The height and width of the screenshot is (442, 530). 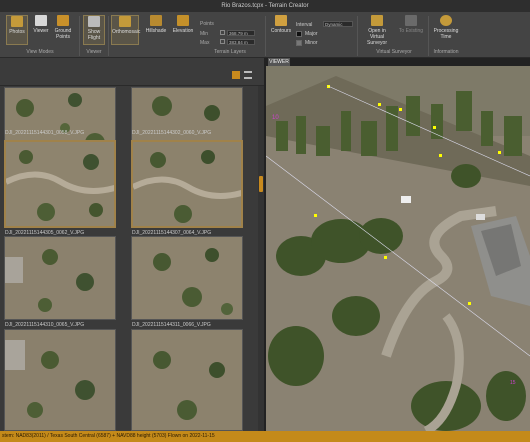 What do you see at coordinates (513, 383) in the screenshot?
I see `svg-text: 15` at bounding box center [513, 383].